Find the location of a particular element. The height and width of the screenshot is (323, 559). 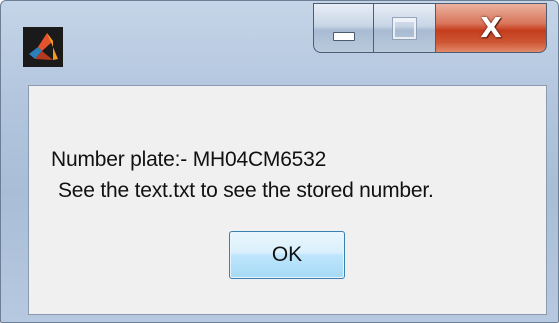

minimize-icon is located at coordinates (343, 36).